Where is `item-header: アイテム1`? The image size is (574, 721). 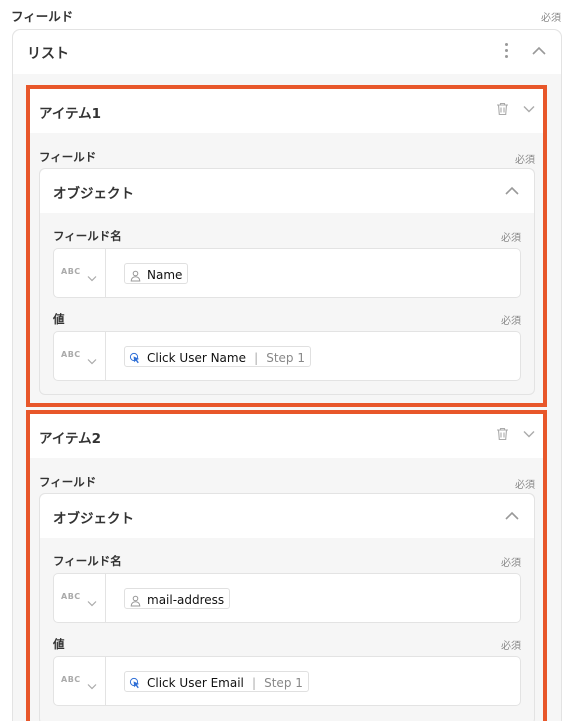 item-header: アイテム1 is located at coordinates (286, 111).